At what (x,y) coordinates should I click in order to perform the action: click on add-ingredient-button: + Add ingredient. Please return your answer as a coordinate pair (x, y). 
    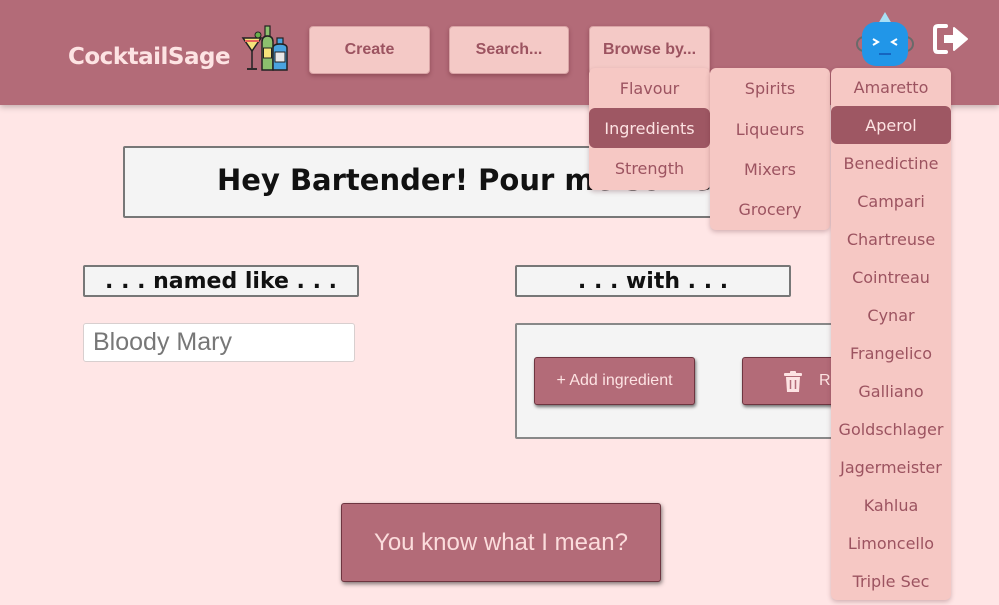
    Looking at the image, I should click on (614, 381).